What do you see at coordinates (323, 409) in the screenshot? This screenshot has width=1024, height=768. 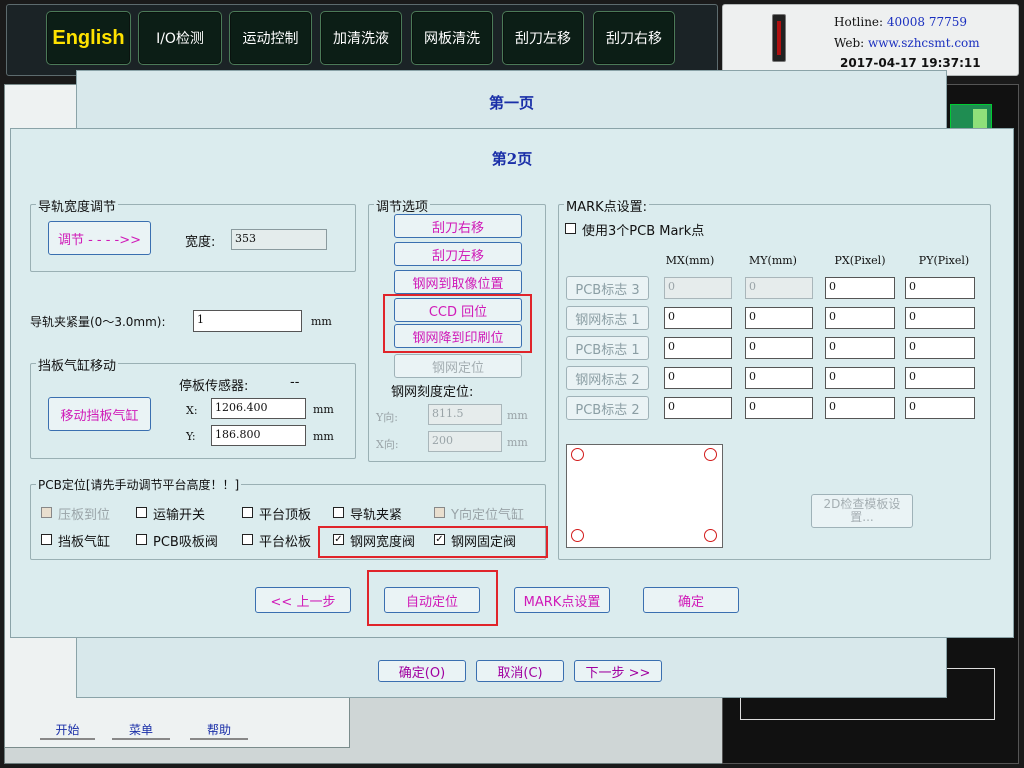 I see `stopper-x-unit: mm` at bounding box center [323, 409].